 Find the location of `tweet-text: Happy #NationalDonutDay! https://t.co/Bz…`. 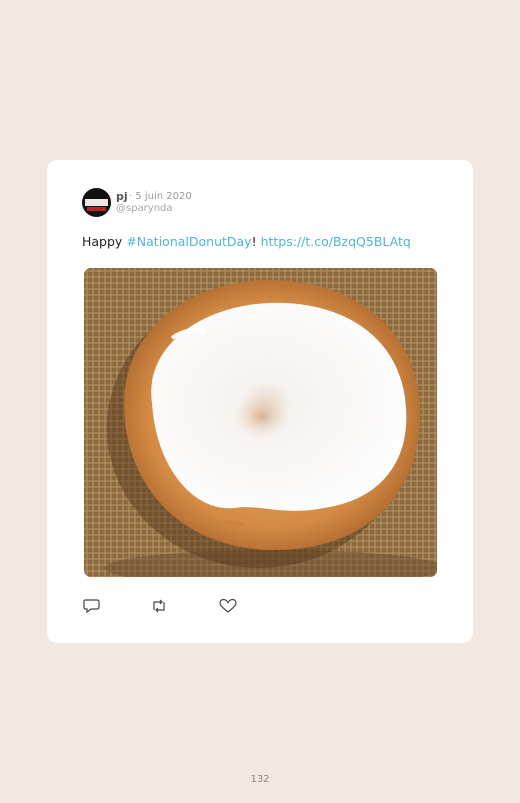

tweet-text: Happy #NationalDonutDay! https://t.co/Bz… is located at coordinates (246, 241).